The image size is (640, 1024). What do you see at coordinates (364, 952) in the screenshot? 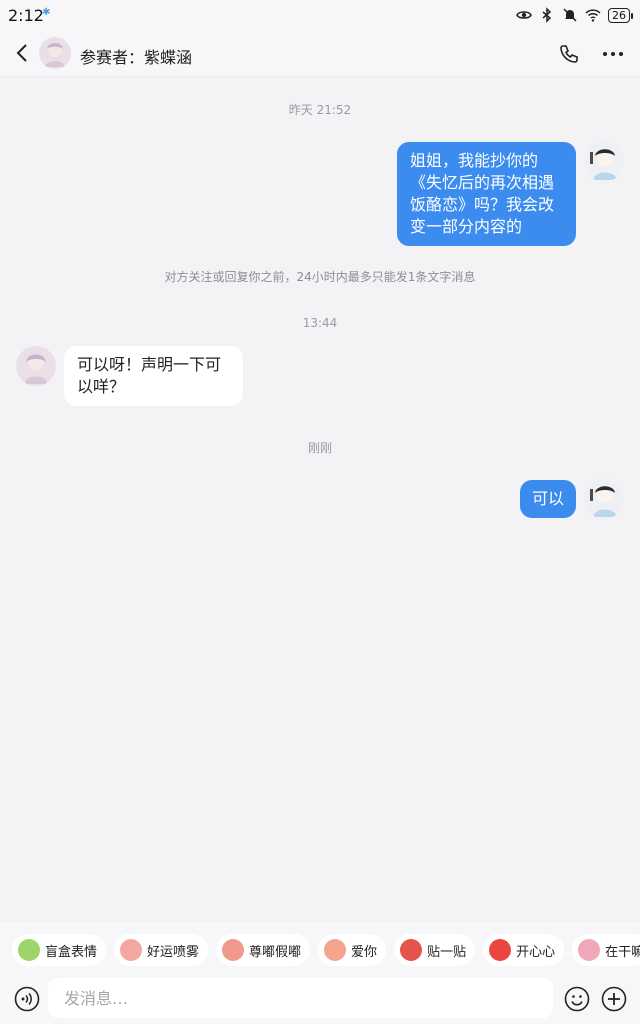
I see `chip-label: 爱你` at bounding box center [364, 952].